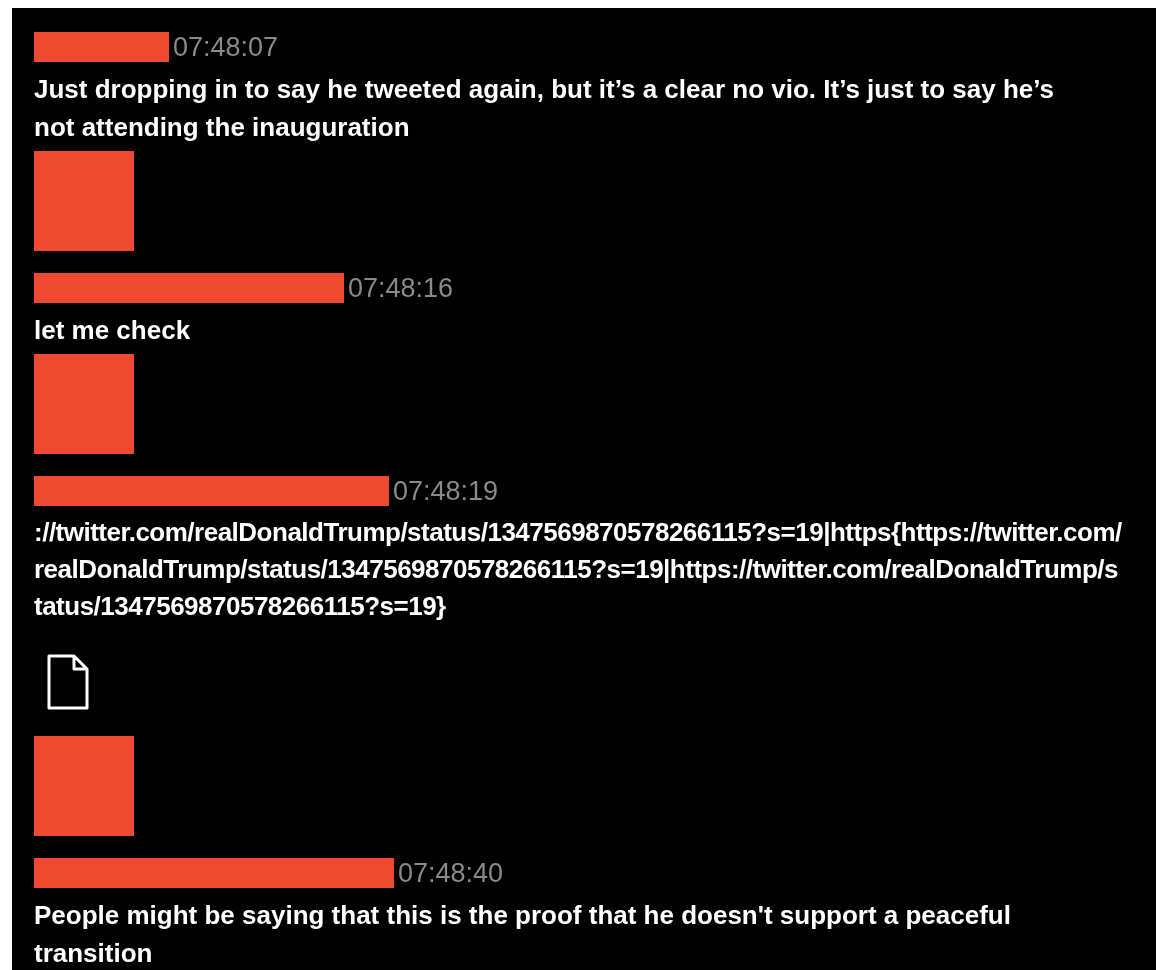 The height and width of the screenshot is (970, 1156). Describe the element at coordinates (451, 873) in the screenshot. I see `message-timestamp: 07:48:40` at that location.